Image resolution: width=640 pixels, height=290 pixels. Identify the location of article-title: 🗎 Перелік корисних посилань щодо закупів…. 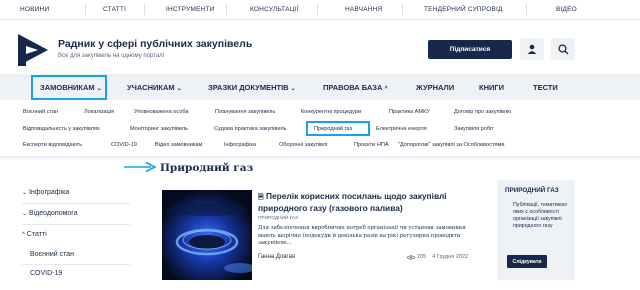
(363, 202).